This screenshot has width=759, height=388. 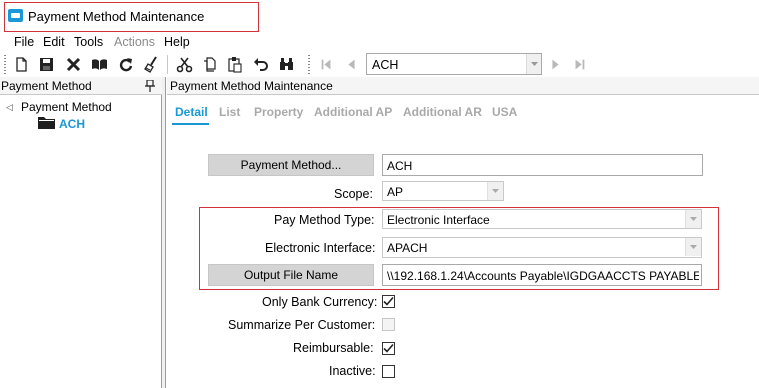 What do you see at coordinates (351, 64) in the screenshot?
I see `previous-record-icon` at bounding box center [351, 64].